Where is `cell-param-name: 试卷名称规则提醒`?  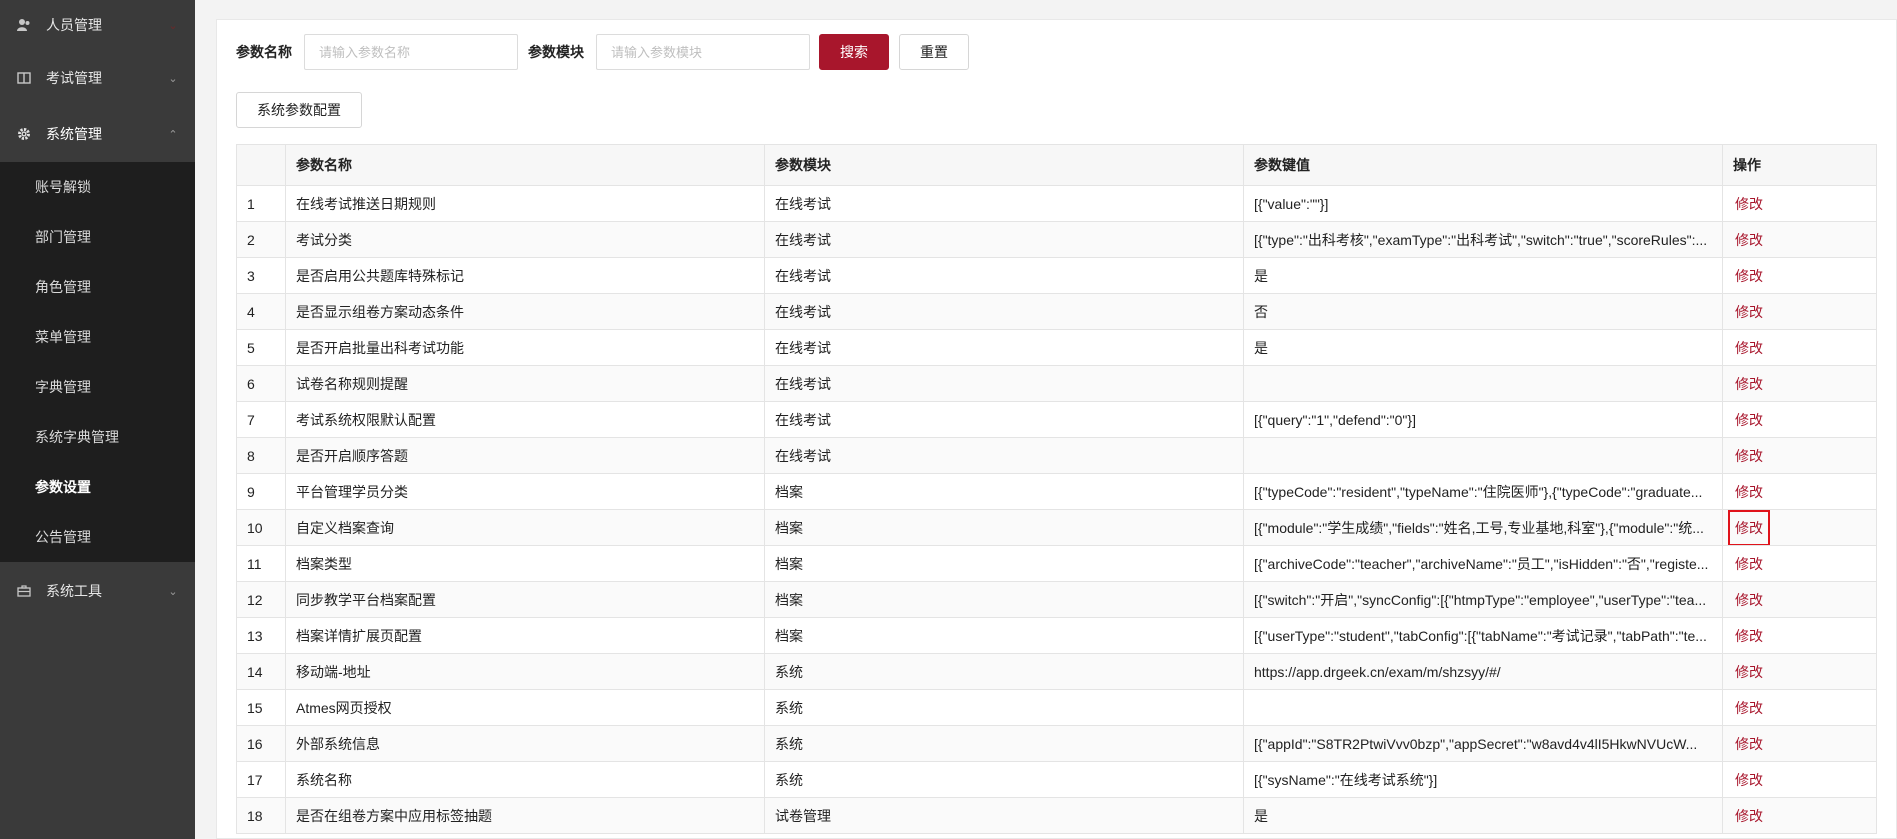
cell-param-name: 试卷名称规则提醒 is located at coordinates (525, 383).